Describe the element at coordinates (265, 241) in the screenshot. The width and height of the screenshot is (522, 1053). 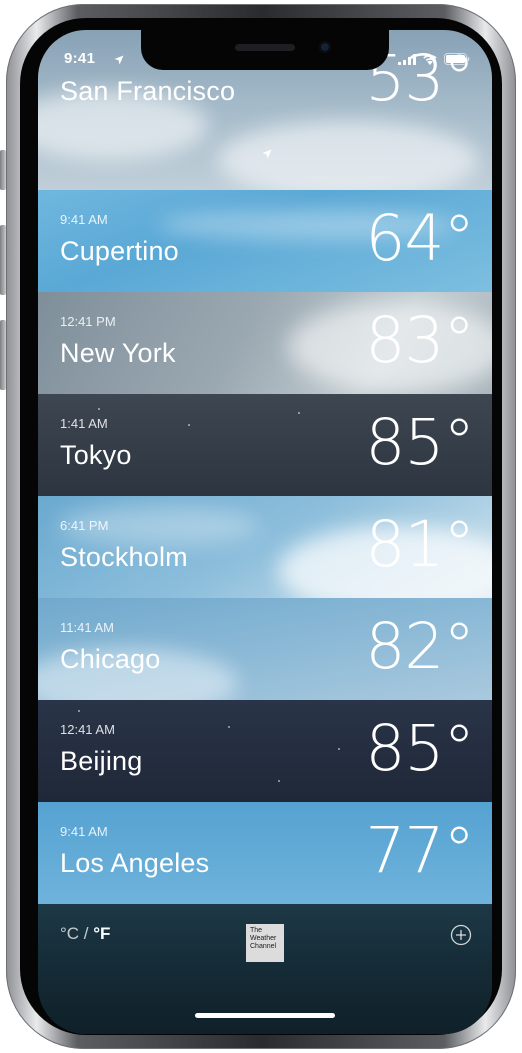
I see `city-row-cupertino: 9:41 AM Cupertino 64°` at that location.